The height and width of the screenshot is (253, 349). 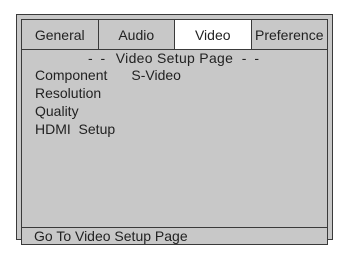 I want to click on menu-item-label: Quality, so click(x=57, y=111).